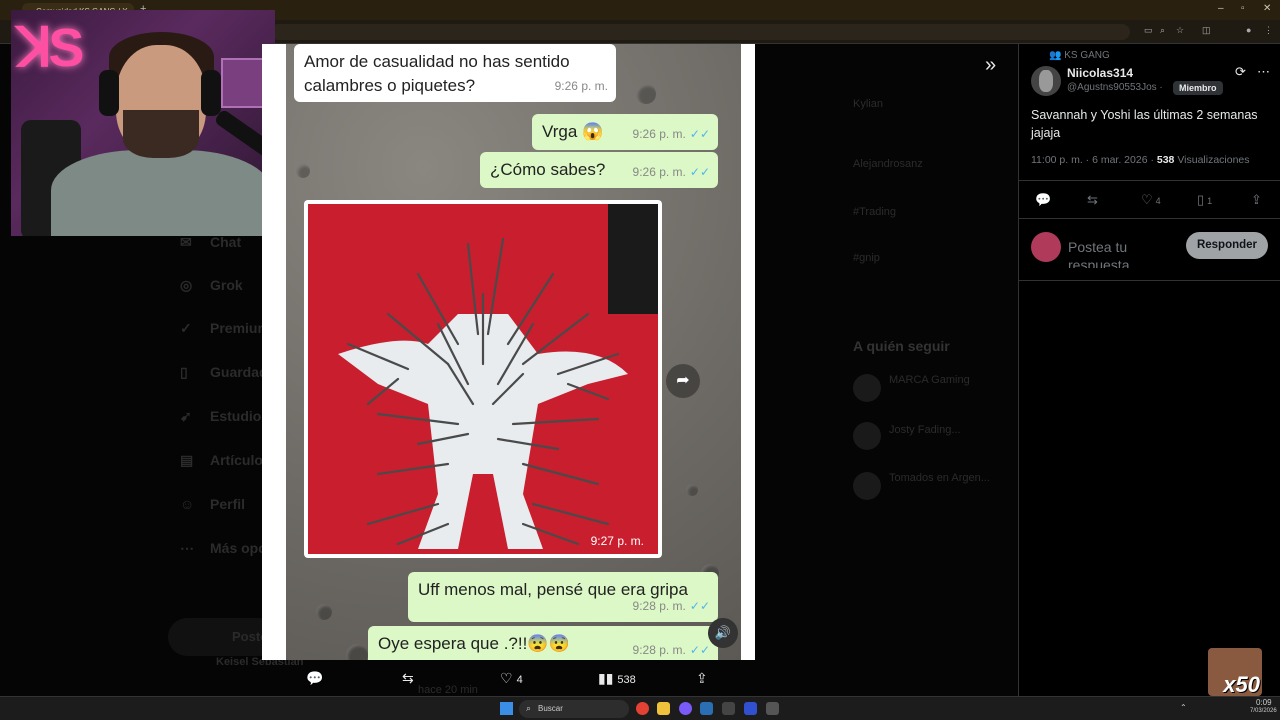  What do you see at coordinates (683, 381) in the screenshot?
I see `forward-icon: ➦` at bounding box center [683, 381].